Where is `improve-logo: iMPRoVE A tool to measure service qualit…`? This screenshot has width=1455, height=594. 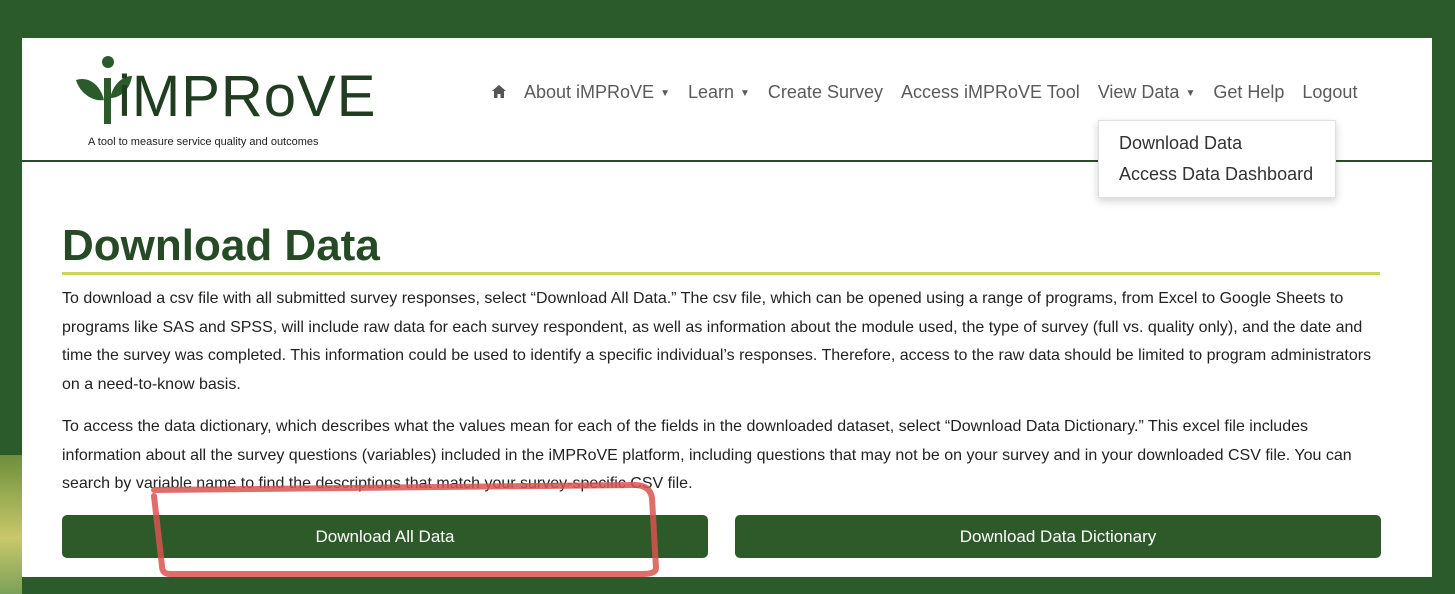
improve-logo: iMPRoVE A tool to measure service qualit… is located at coordinates (221, 99).